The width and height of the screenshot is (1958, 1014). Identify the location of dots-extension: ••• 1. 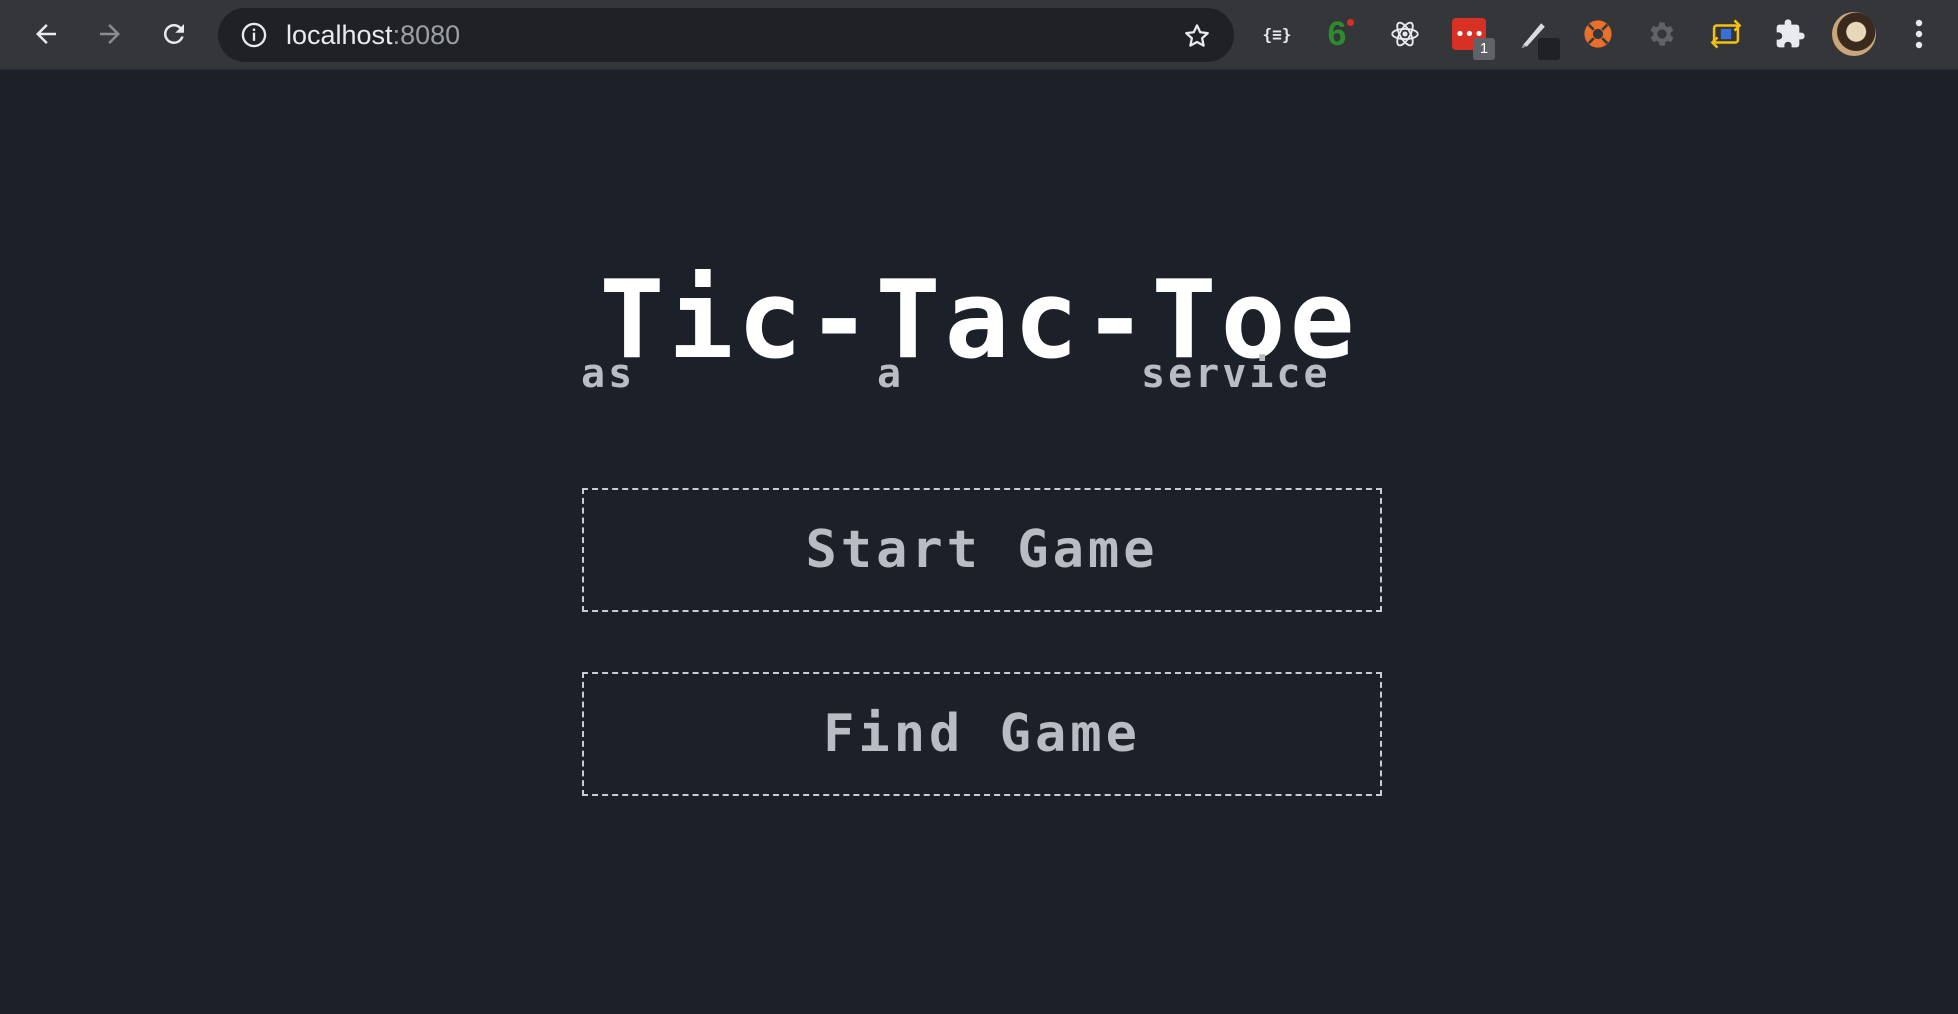
(1472, 37).